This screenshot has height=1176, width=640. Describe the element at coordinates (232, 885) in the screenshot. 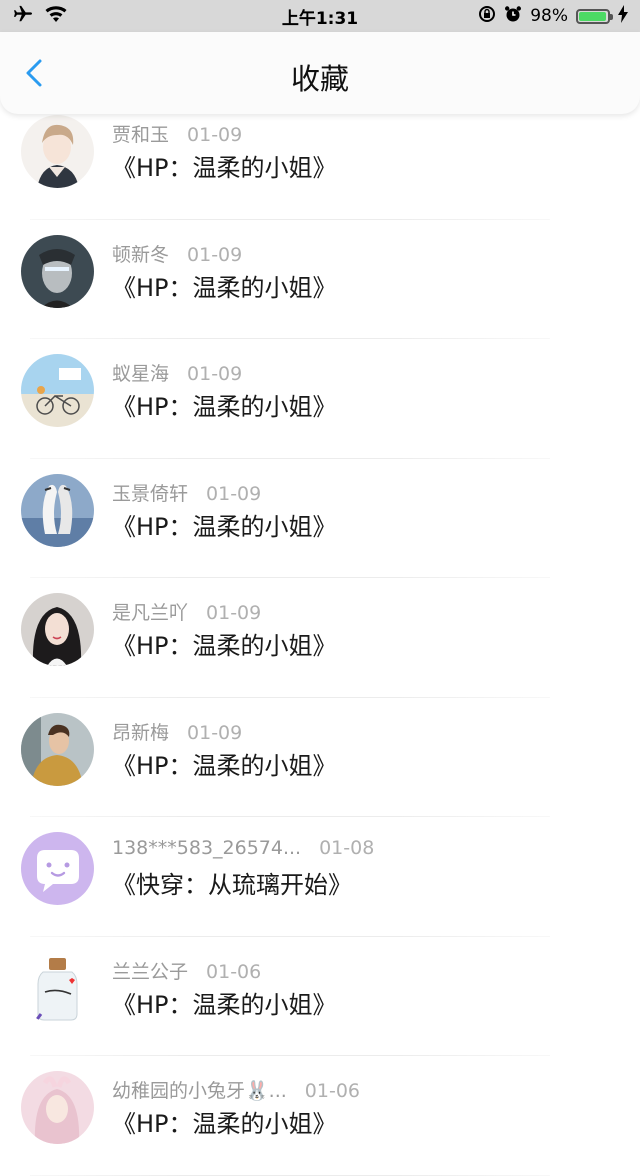

I see `item-book-title: 《快穿：从琉璃开始》` at that location.